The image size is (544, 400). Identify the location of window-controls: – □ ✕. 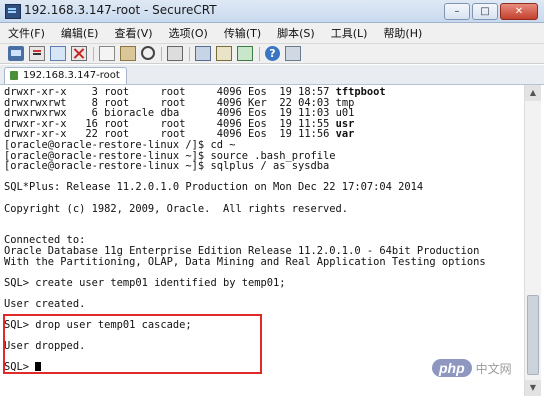
(491, 11).